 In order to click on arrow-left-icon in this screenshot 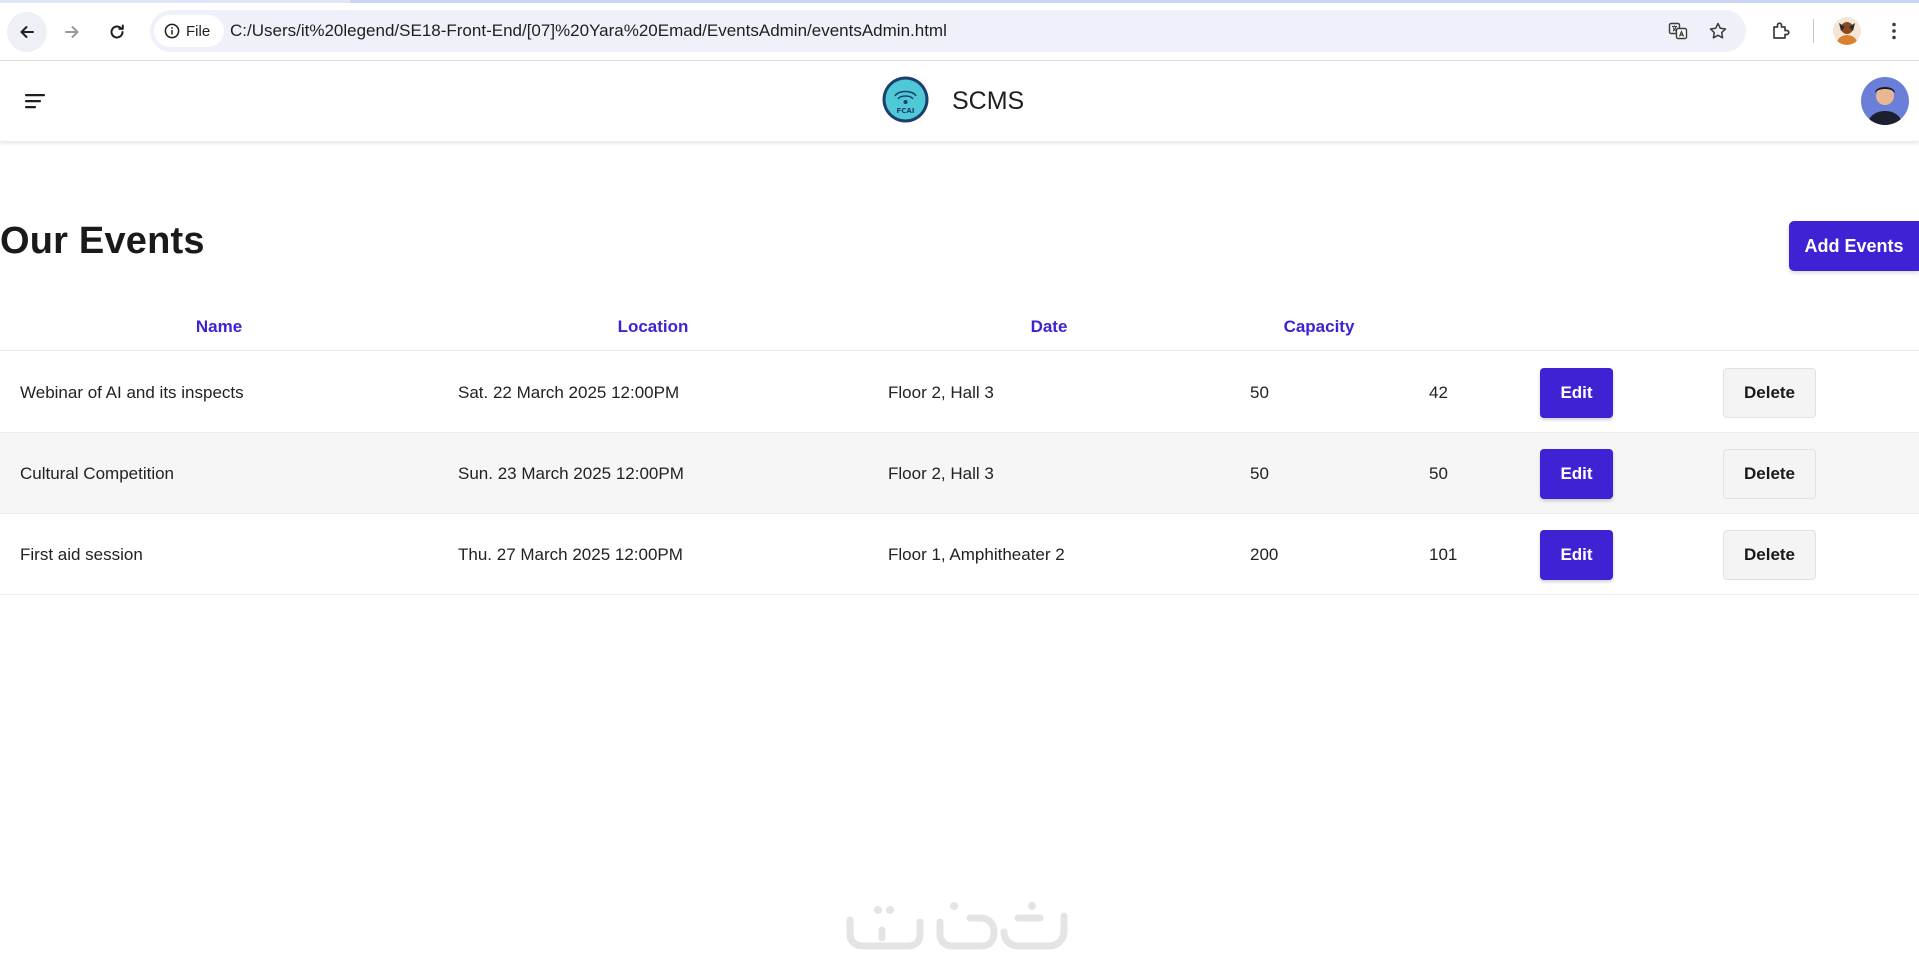, I will do `click(27, 32)`.